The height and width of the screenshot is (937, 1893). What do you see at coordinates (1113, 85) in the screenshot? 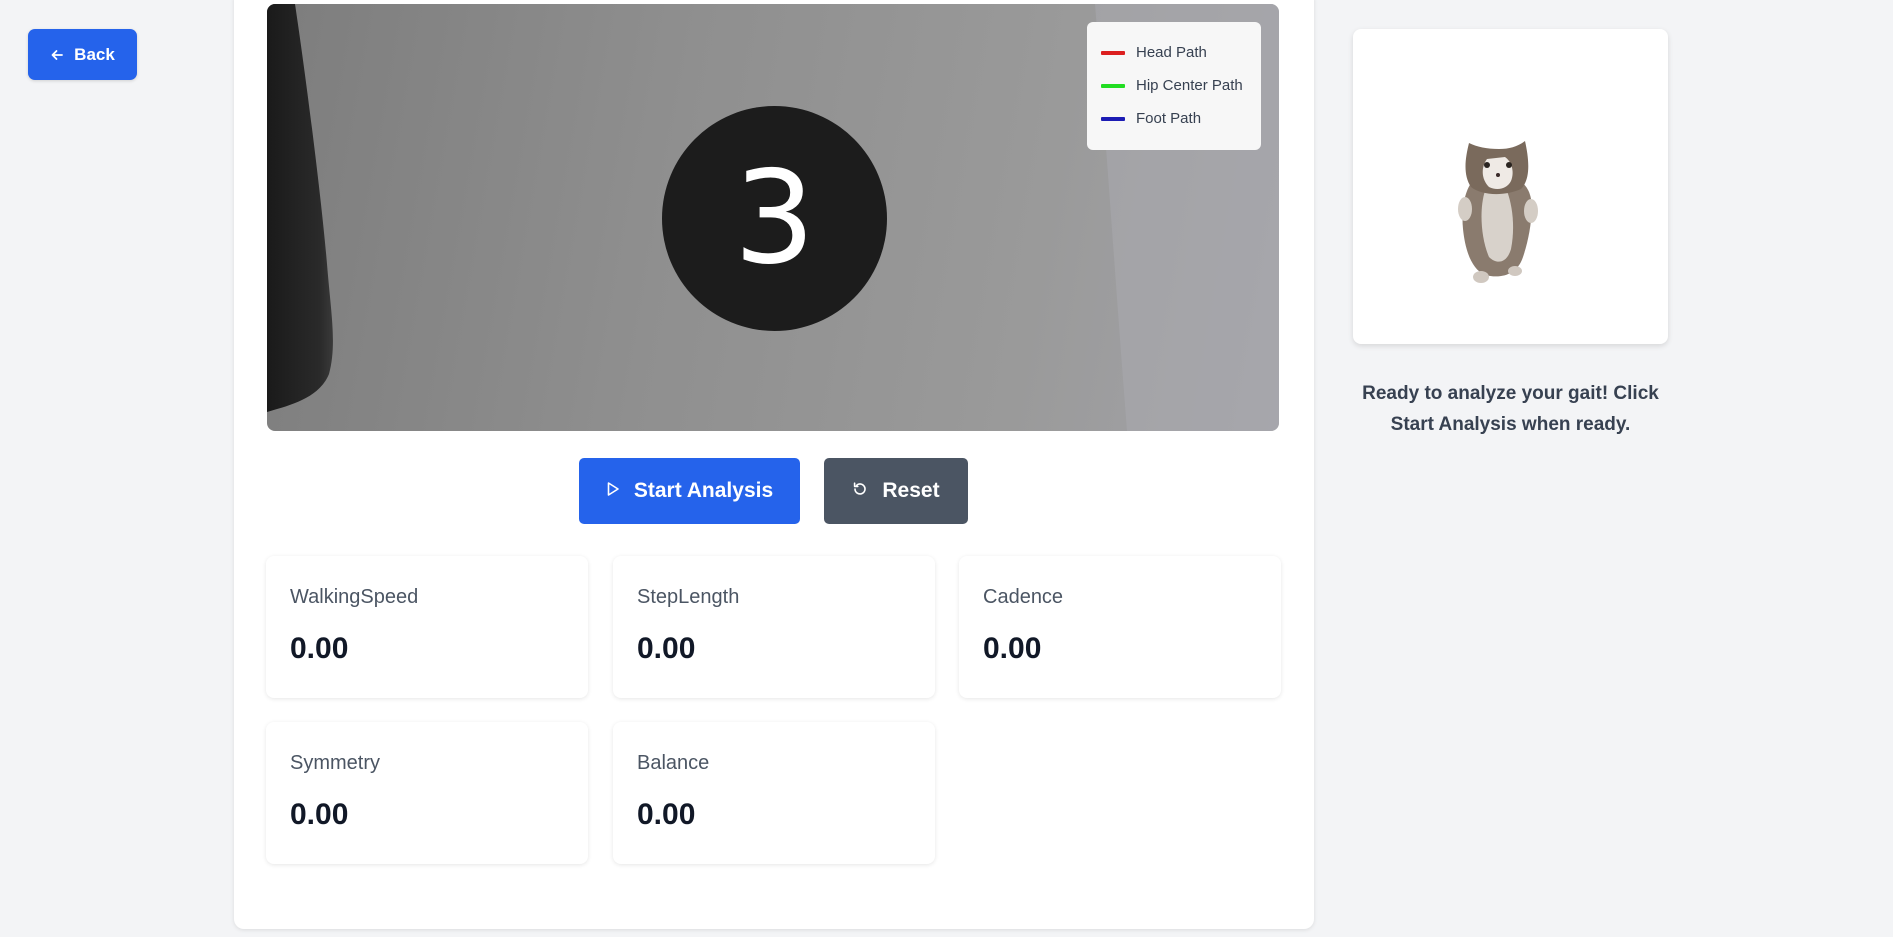
I see `legend-swatch-hip` at bounding box center [1113, 85].